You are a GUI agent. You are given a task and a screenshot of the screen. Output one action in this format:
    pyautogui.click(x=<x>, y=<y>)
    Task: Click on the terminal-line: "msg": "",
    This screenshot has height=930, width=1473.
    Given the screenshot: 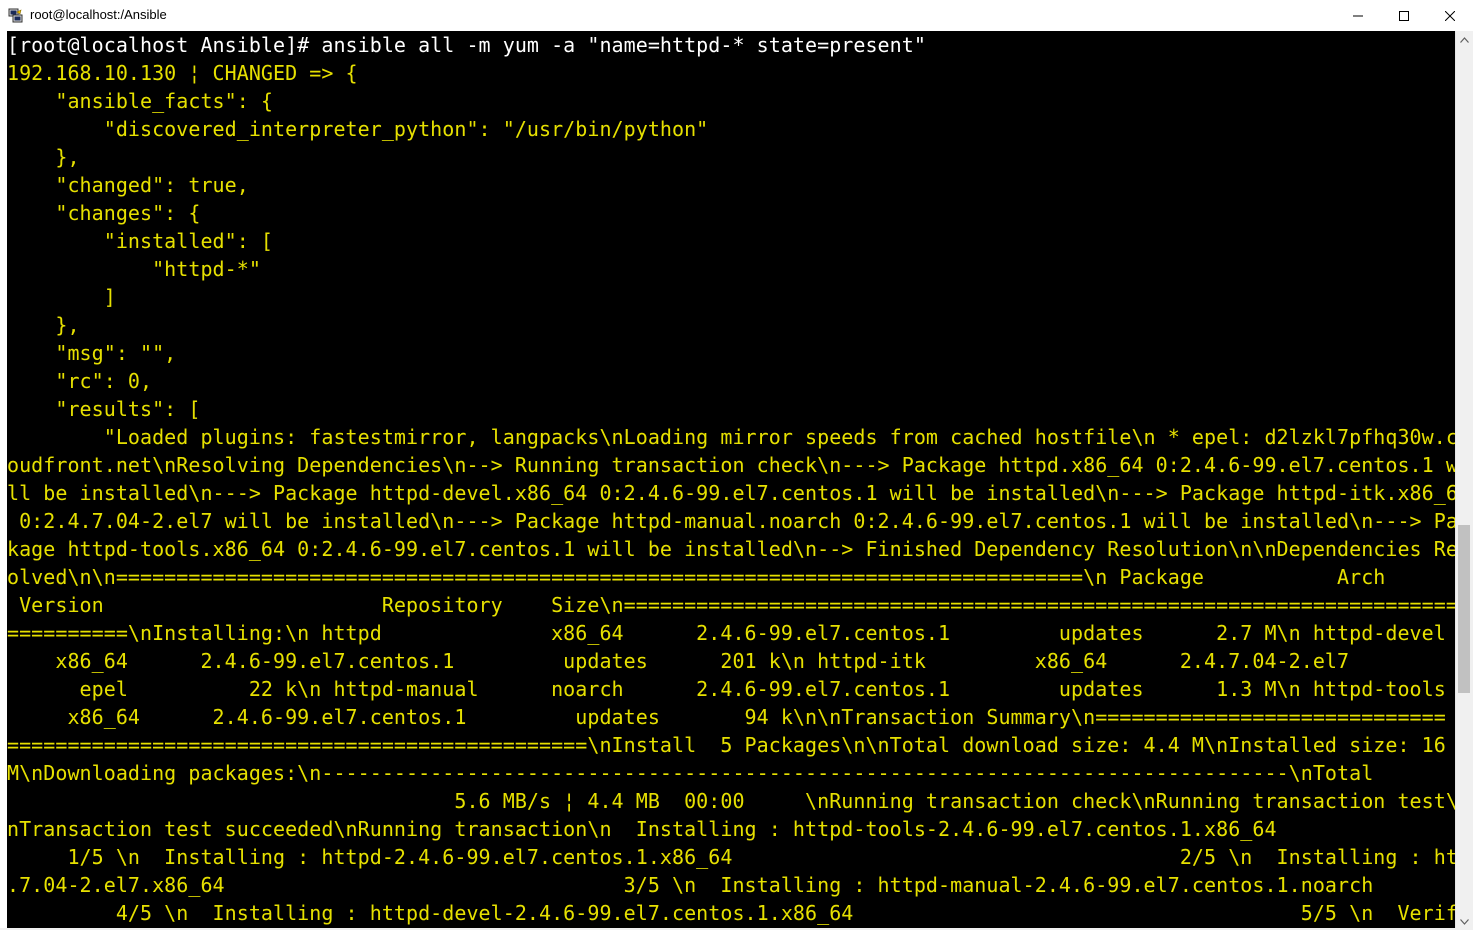 What is the action you would take?
    pyautogui.click(x=92, y=353)
    